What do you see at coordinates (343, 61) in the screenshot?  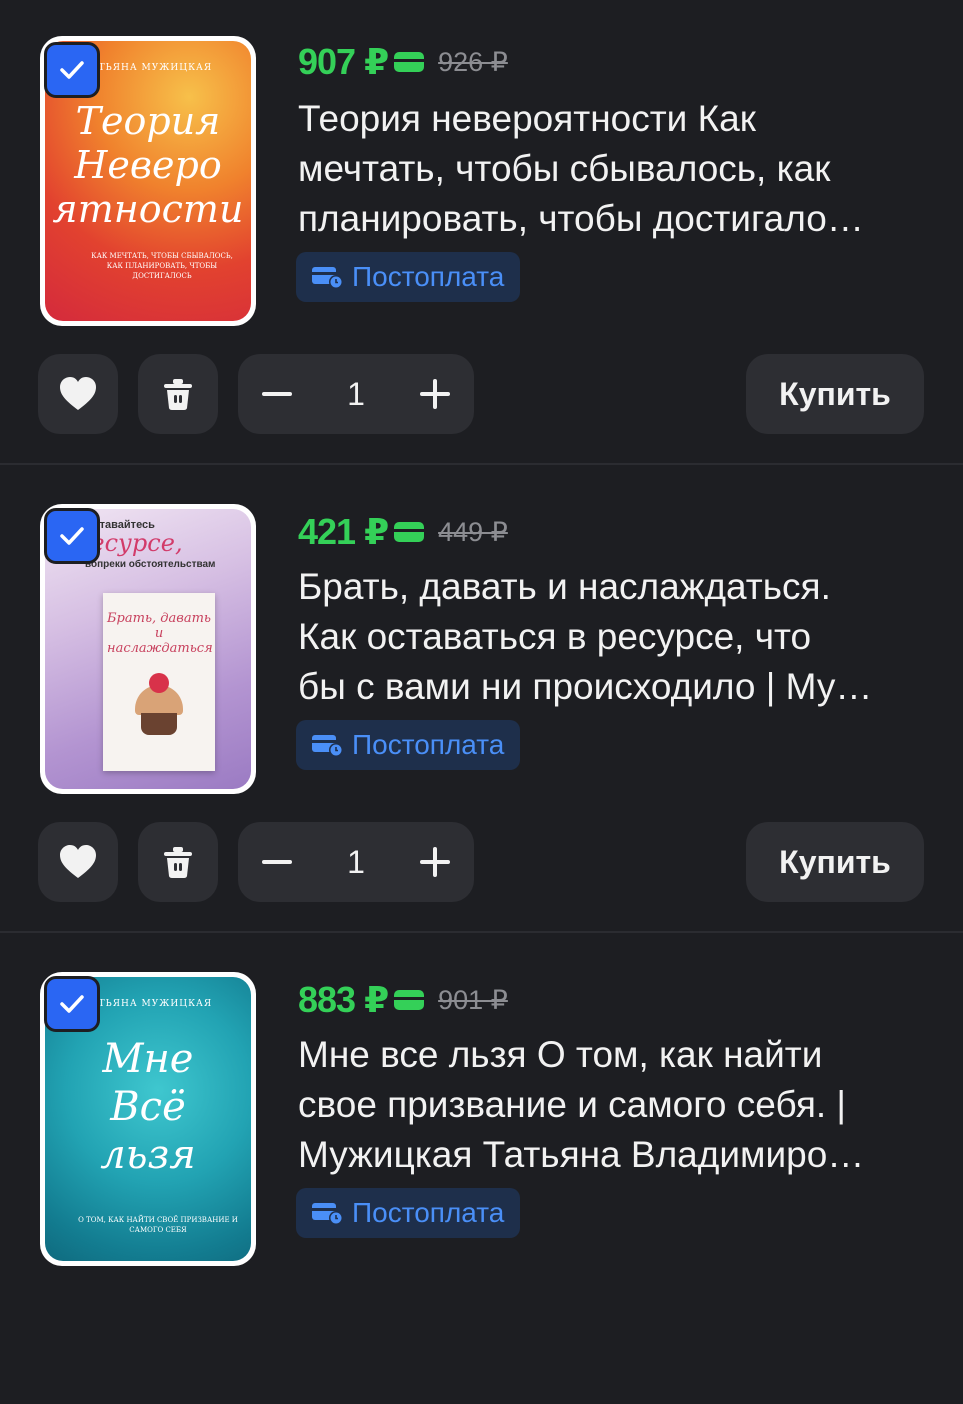 I see `price: 907 ₽` at bounding box center [343, 61].